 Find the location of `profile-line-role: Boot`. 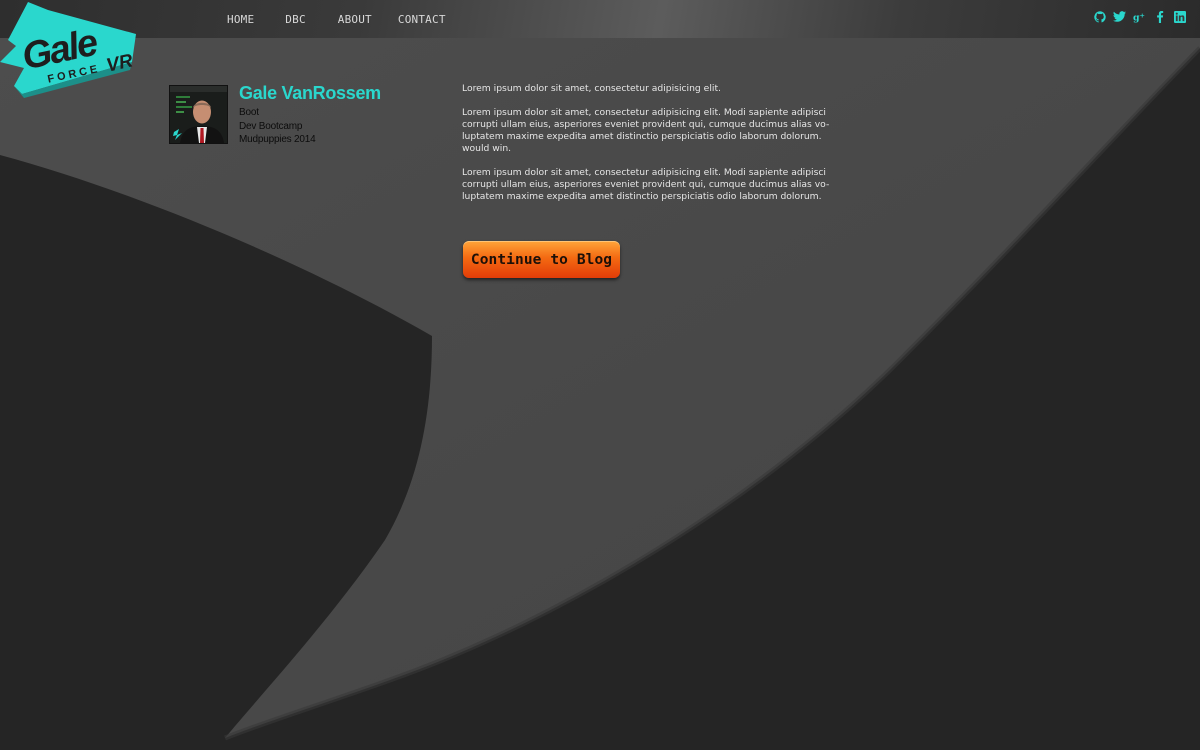

profile-line-role: Boot is located at coordinates (249, 112).